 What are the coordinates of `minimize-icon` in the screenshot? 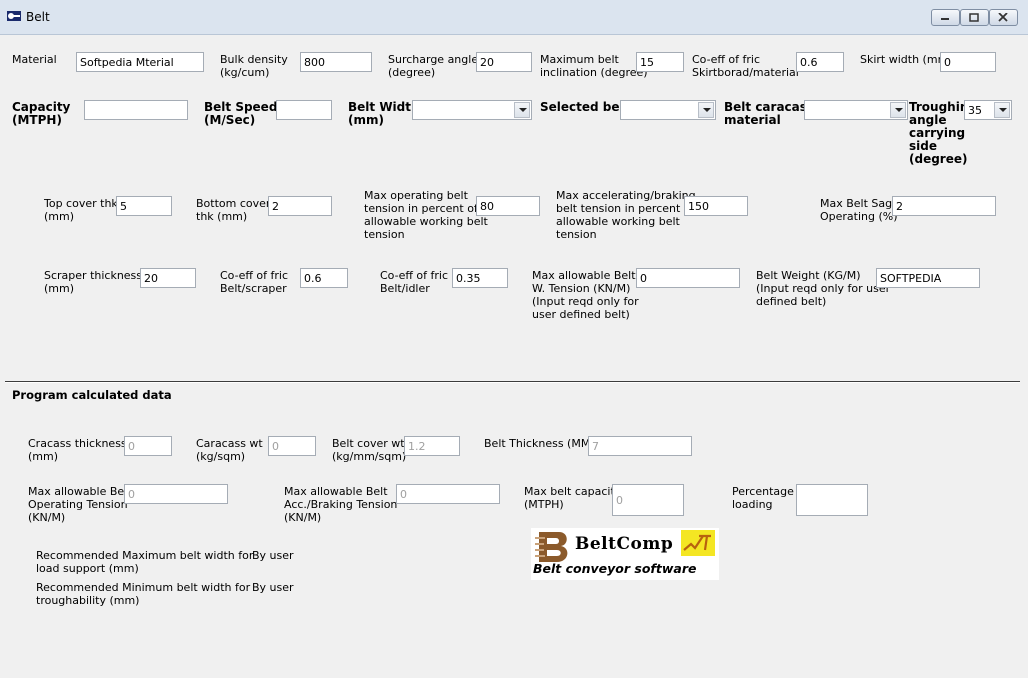 It's located at (945, 19).